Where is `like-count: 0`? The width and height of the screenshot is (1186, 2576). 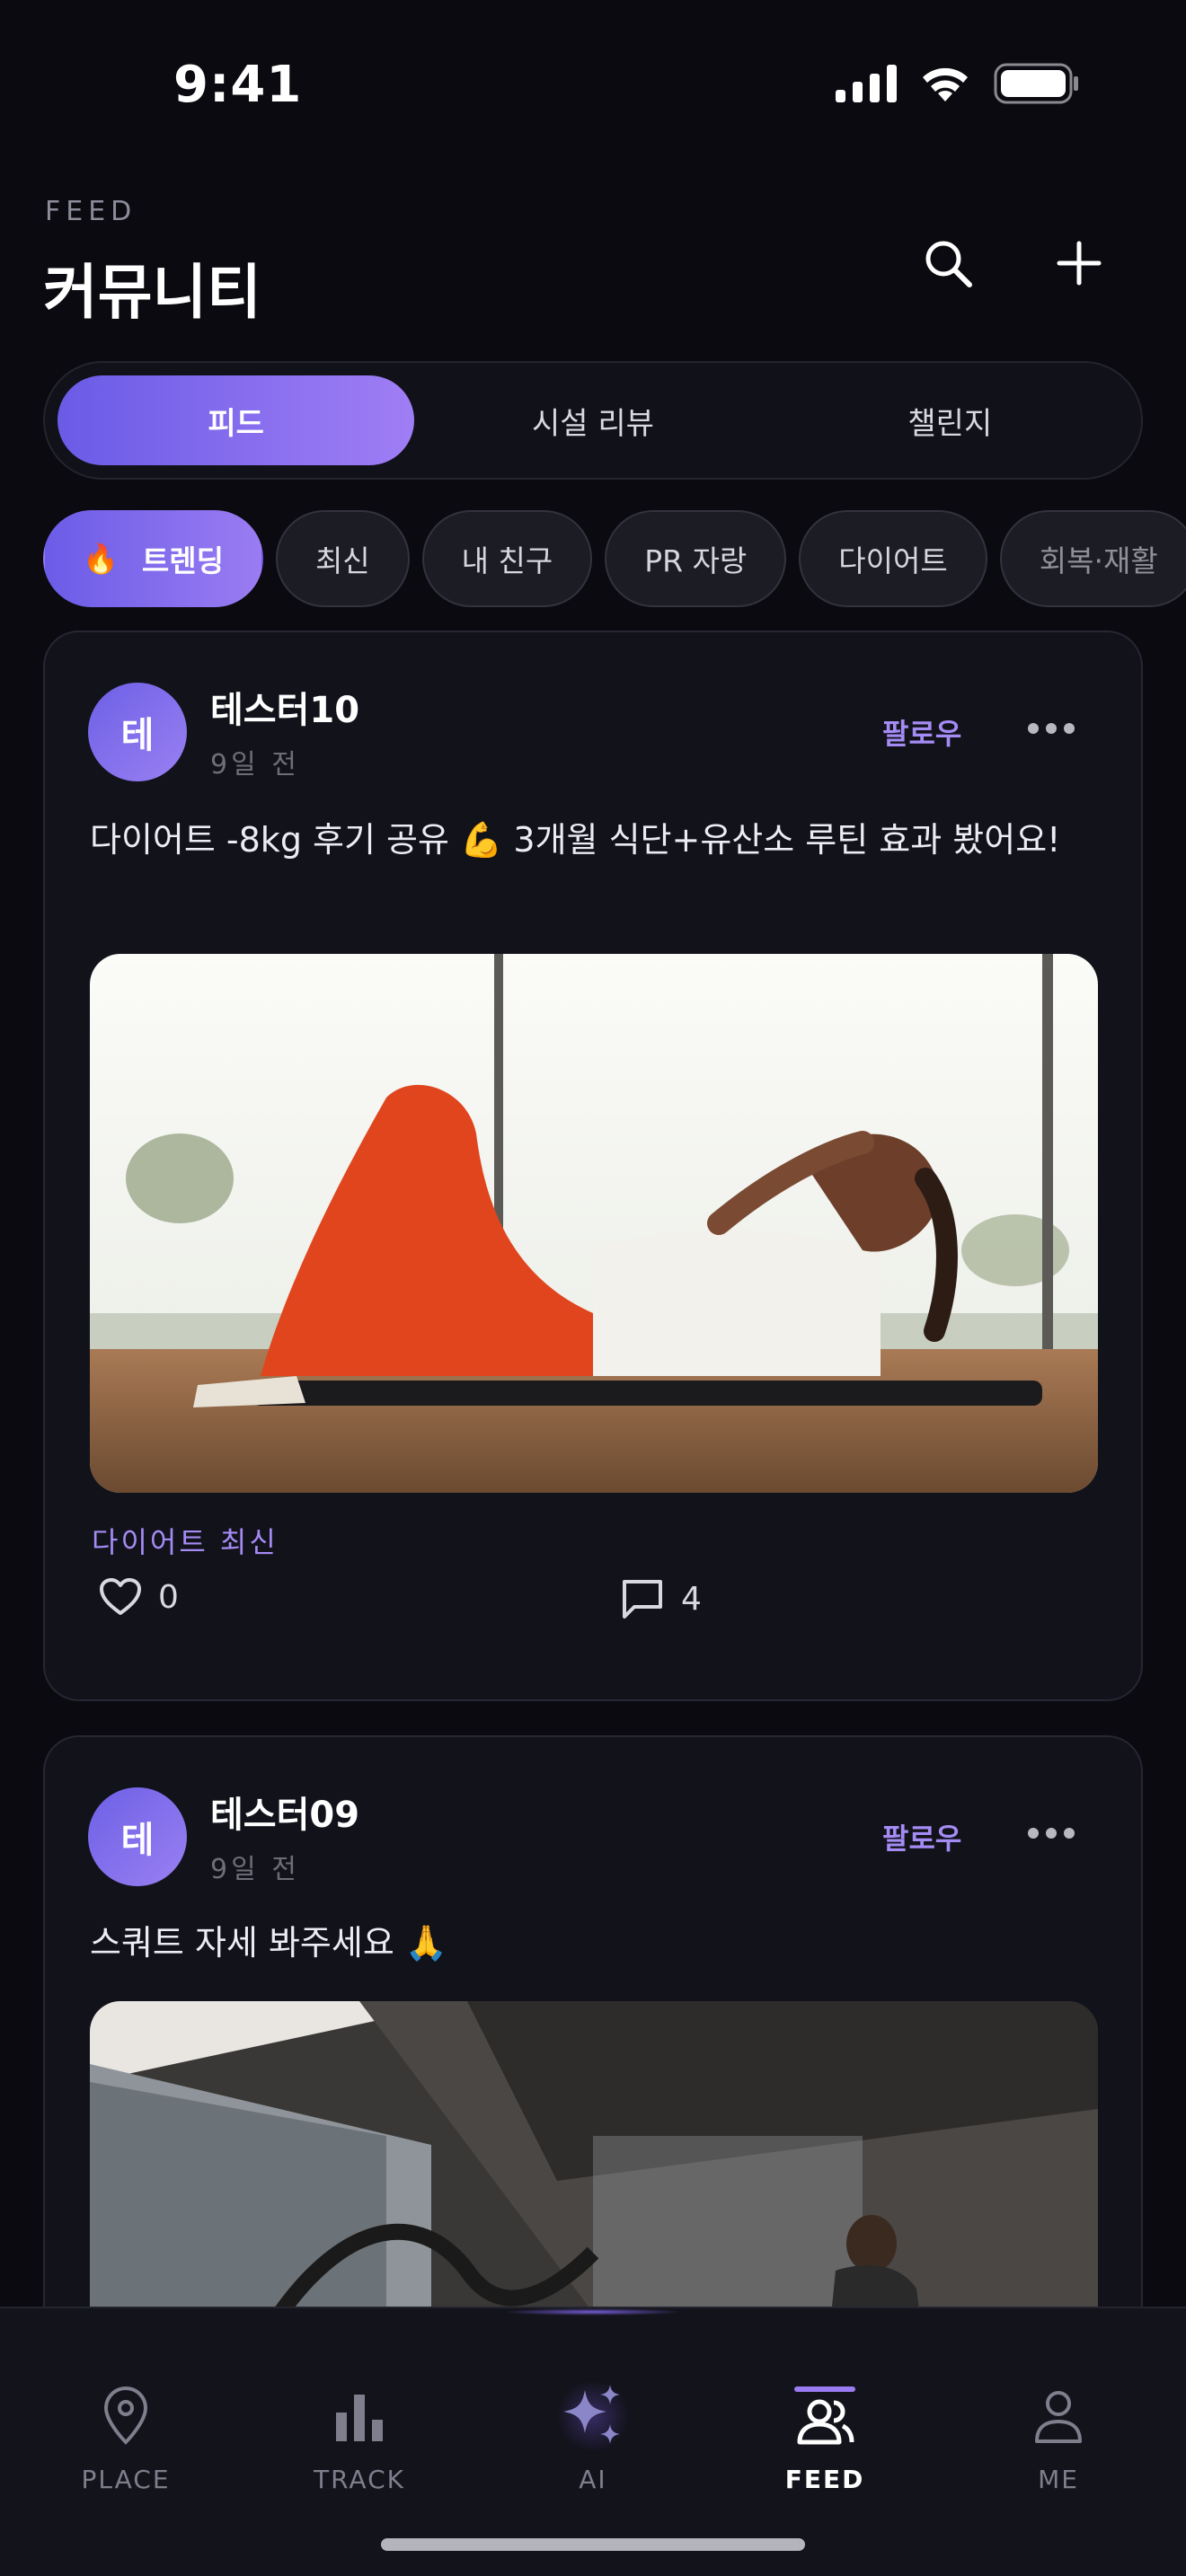
like-count: 0 is located at coordinates (168, 1597).